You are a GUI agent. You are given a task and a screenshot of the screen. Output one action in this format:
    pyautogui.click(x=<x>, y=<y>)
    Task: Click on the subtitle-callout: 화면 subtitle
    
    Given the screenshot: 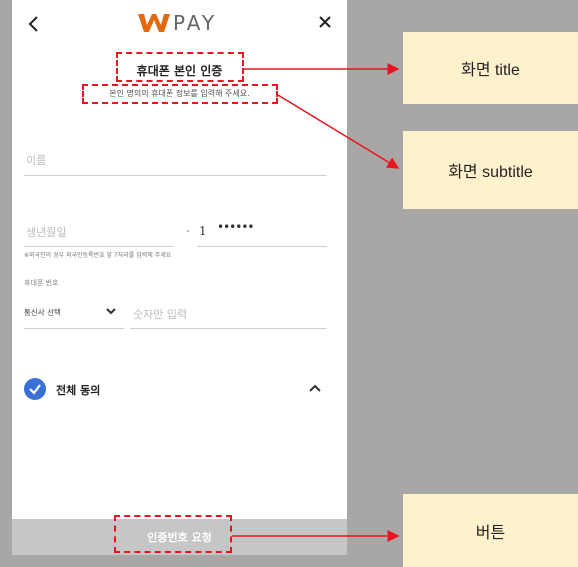 What is the action you would take?
    pyautogui.click(x=490, y=170)
    